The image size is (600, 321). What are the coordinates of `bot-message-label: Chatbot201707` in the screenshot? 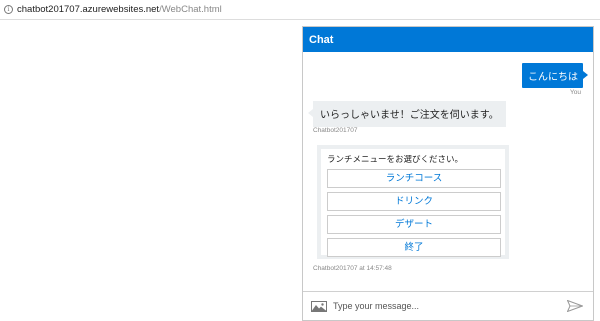 It's located at (335, 130).